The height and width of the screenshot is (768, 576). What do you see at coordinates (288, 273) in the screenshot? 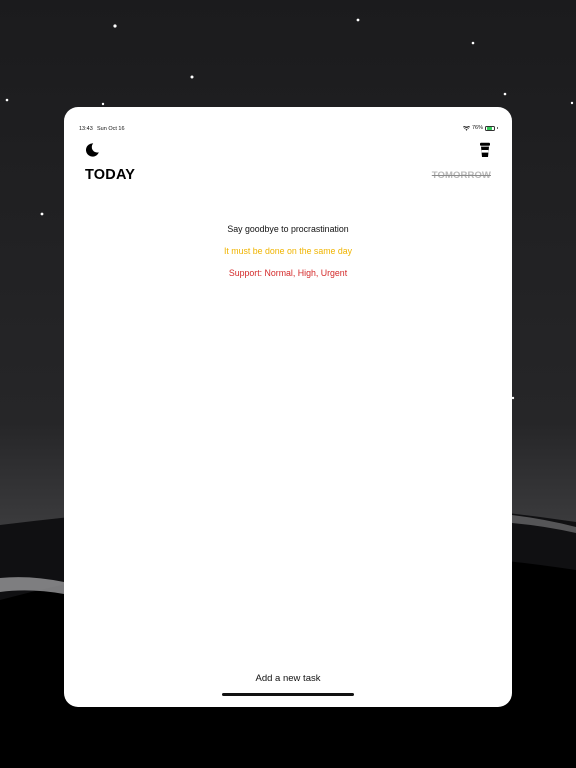
I see `hint-priority-levels: Support: Normal, High, Urgent` at bounding box center [288, 273].